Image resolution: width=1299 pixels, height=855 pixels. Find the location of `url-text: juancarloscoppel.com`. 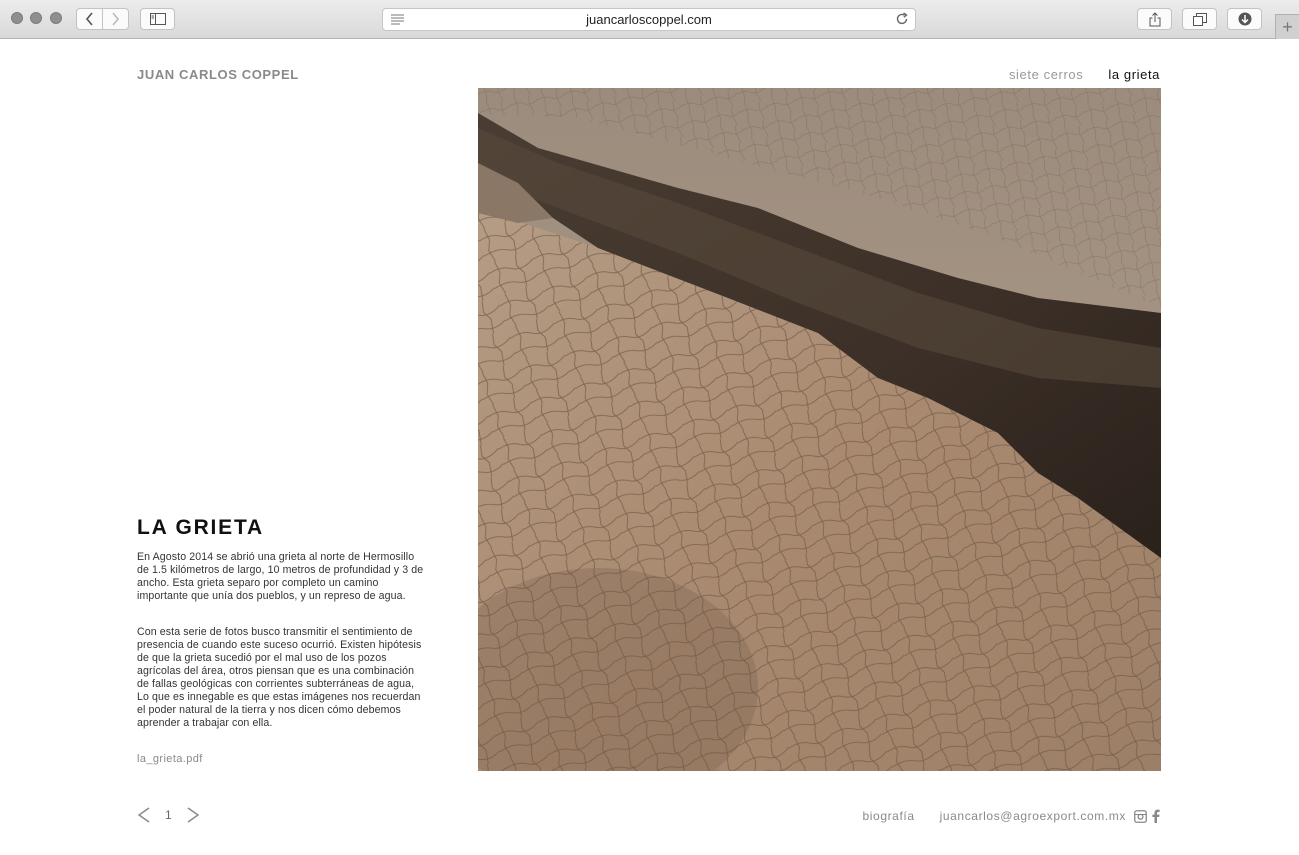

url-text: juancarloscoppel.com is located at coordinates (649, 19).